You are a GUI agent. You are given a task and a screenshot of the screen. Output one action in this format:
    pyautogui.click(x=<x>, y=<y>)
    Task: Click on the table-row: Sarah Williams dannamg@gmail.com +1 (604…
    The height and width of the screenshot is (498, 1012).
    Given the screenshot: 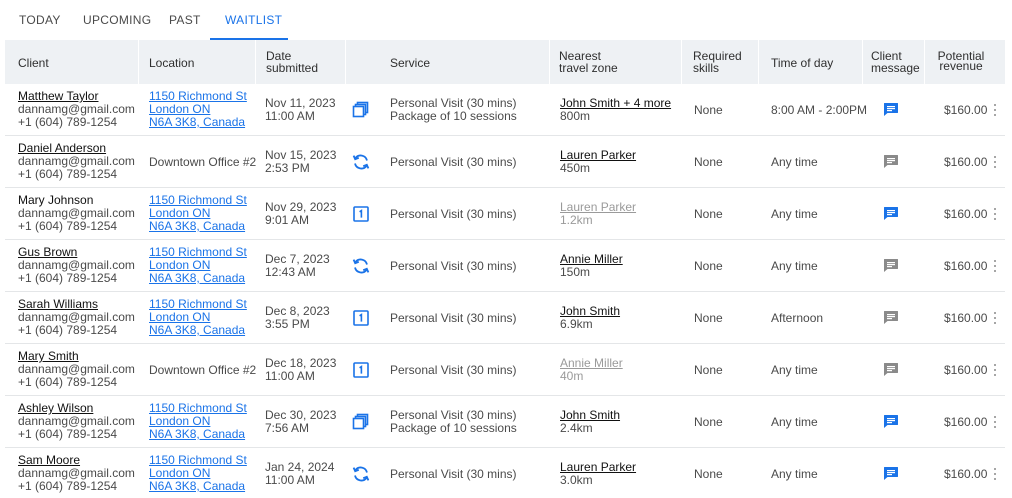 What is the action you would take?
    pyautogui.click(x=505, y=318)
    